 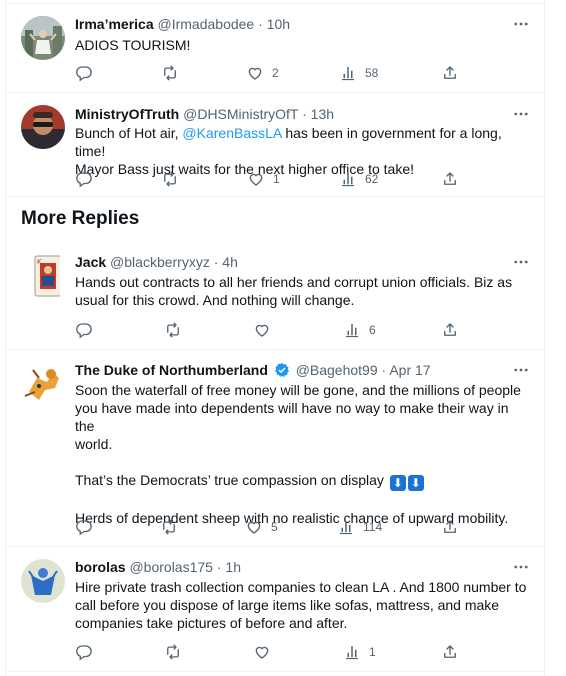 What do you see at coordinates (372, 179) in the screenshot?
I see `views-count: 62` at bounding box center [372, 179].